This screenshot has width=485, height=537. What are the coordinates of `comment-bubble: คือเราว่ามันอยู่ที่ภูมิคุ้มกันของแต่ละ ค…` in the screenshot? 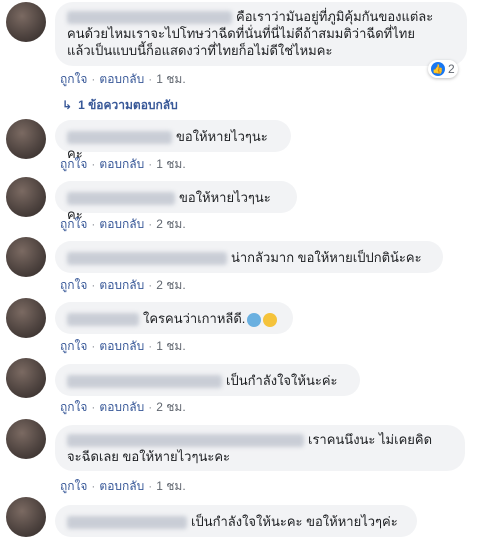 It's located at (261, 34).